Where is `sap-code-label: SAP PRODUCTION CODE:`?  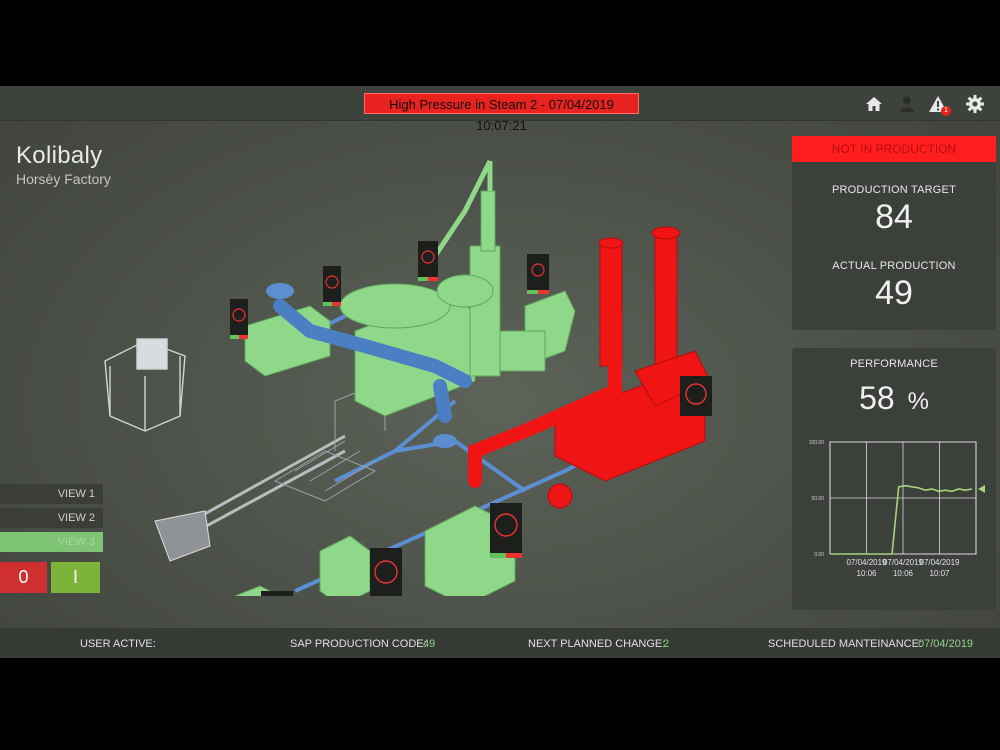 sap-code-label: SAP PRODUCTION CODE: is located at coordinates (358, 644).